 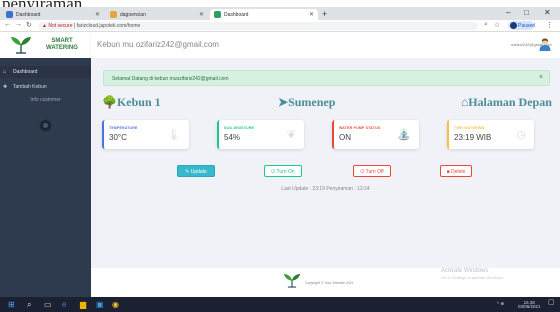 I want to click on sidebar-item-tambah-kebun: ✚ Tambah Kebun, so click(x=45, y=87).